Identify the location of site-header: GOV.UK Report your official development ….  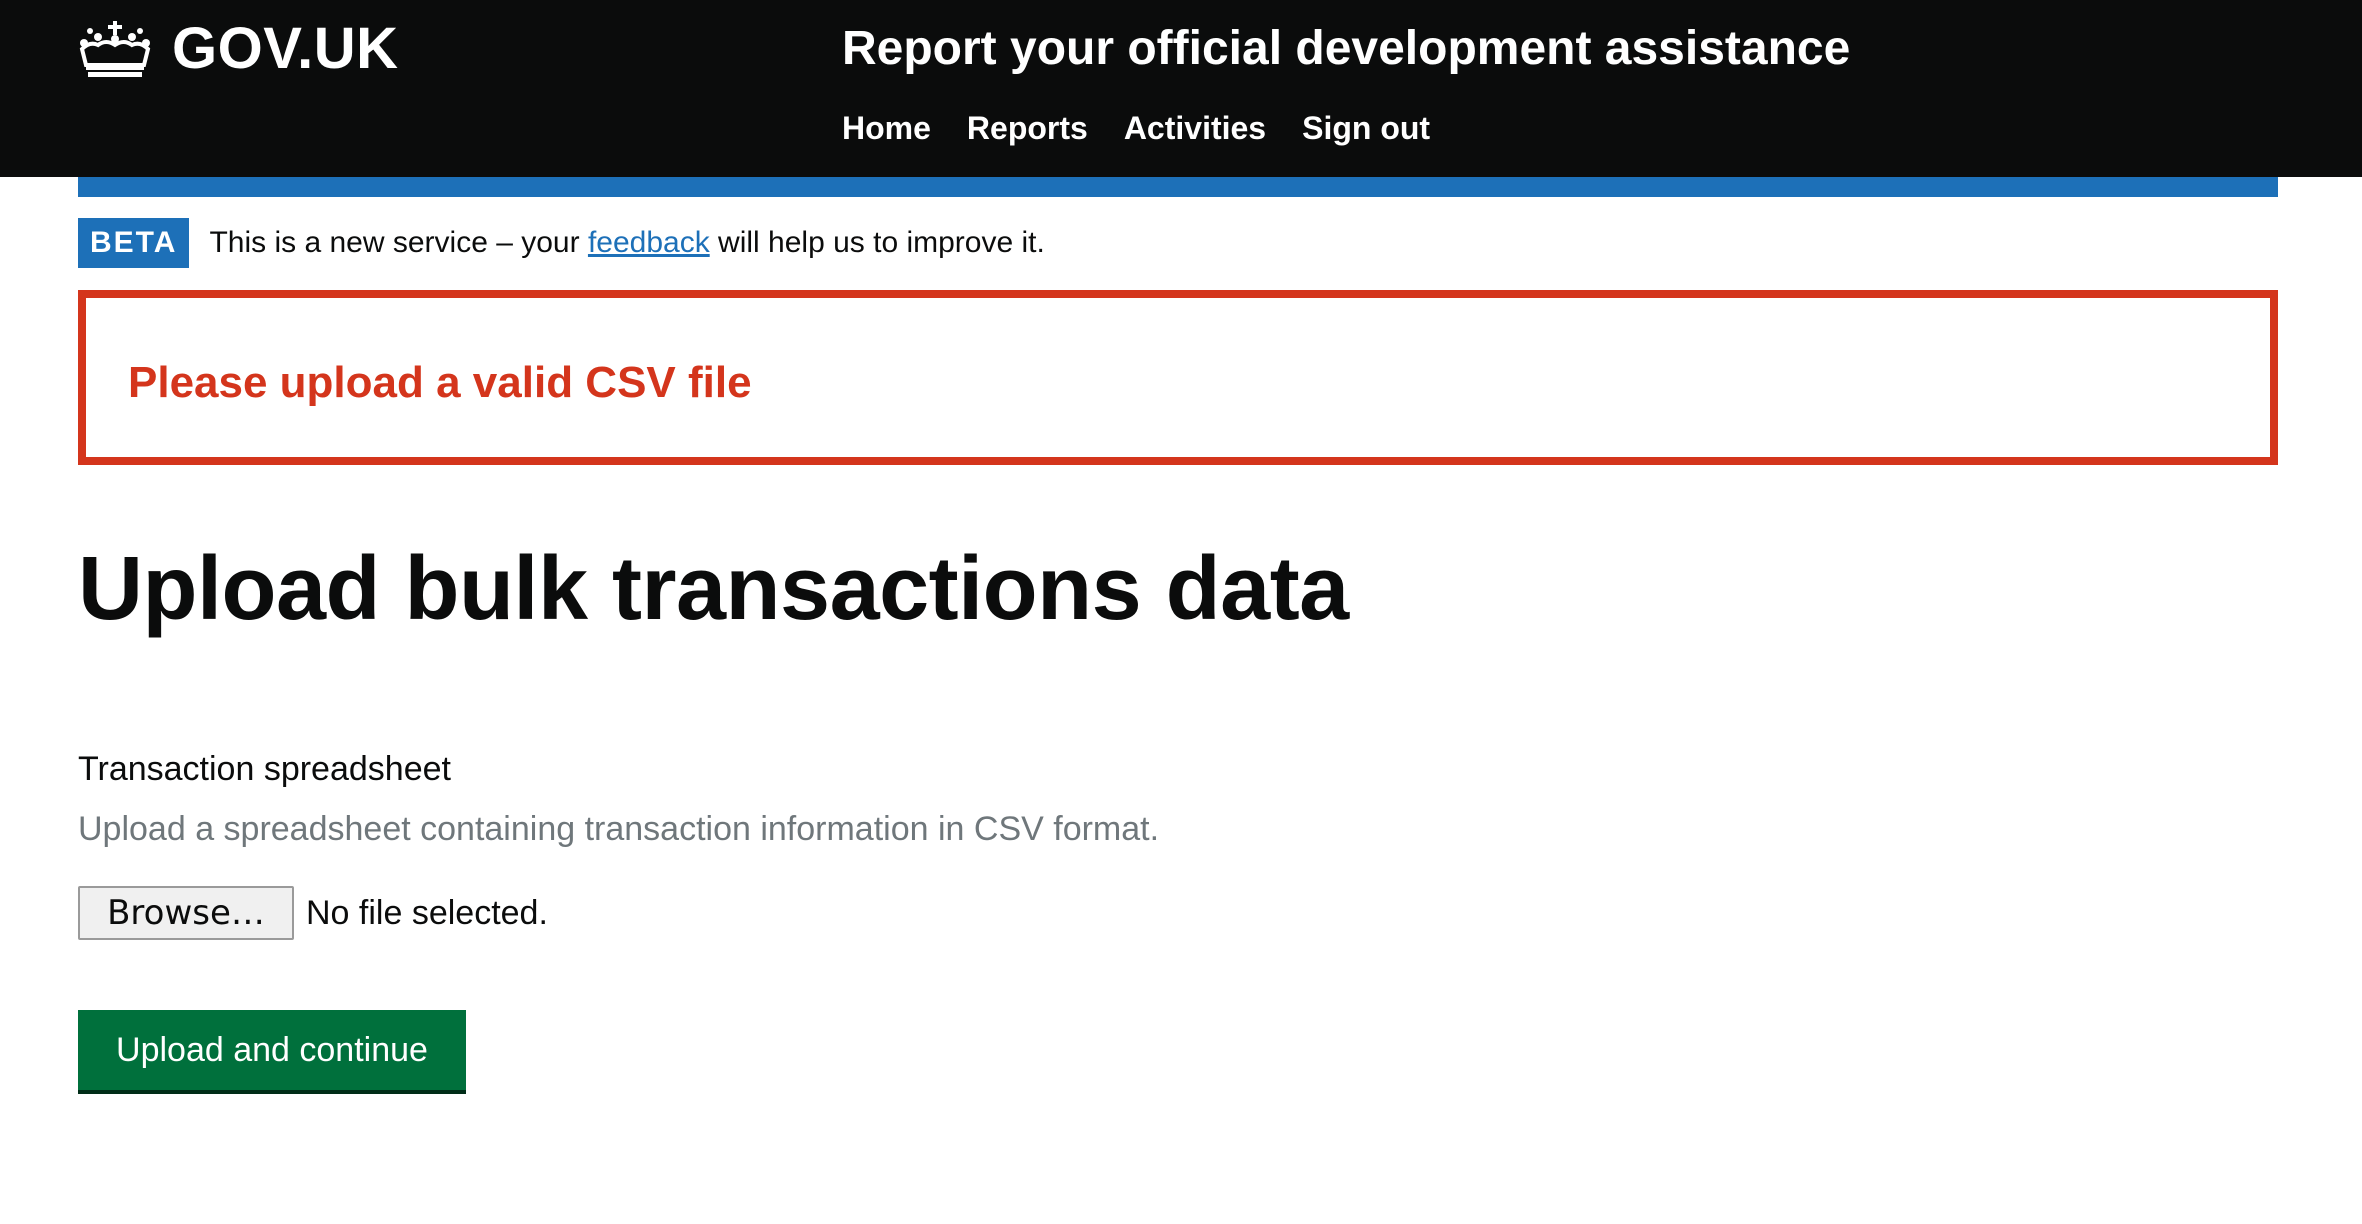
(1181, 88).